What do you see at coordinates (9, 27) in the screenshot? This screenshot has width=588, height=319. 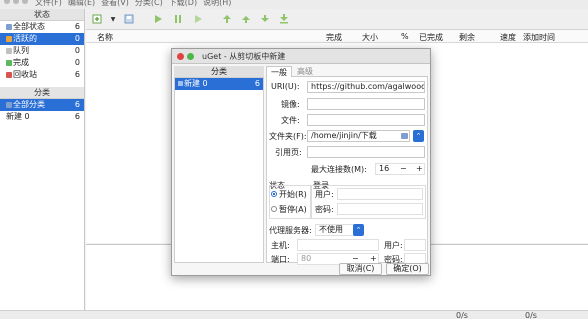 I see `all-status-icon` at bounding box center [9, 27].